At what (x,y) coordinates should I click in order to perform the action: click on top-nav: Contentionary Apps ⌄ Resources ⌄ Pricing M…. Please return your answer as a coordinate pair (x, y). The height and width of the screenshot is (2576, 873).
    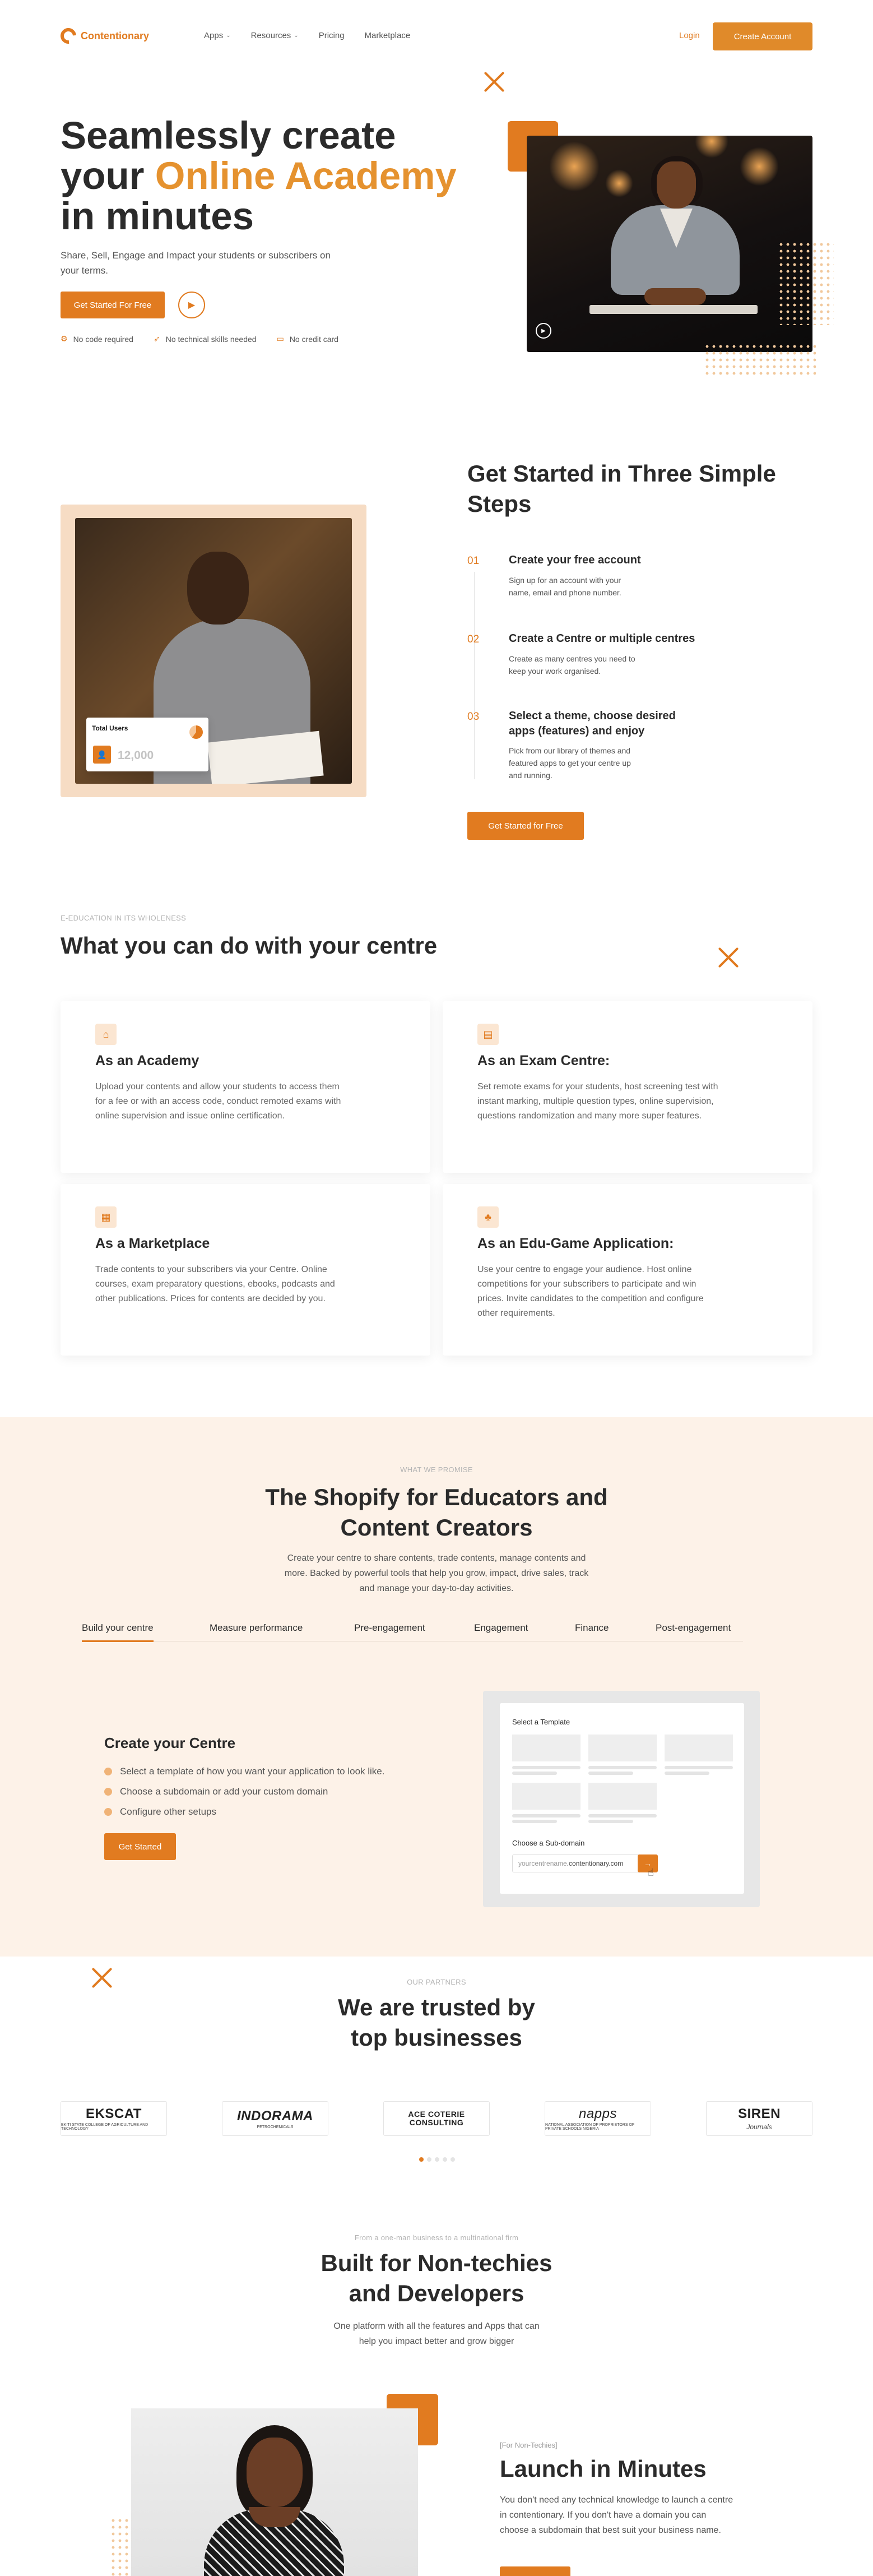
    Looking at the image, I should click on (436, 37).